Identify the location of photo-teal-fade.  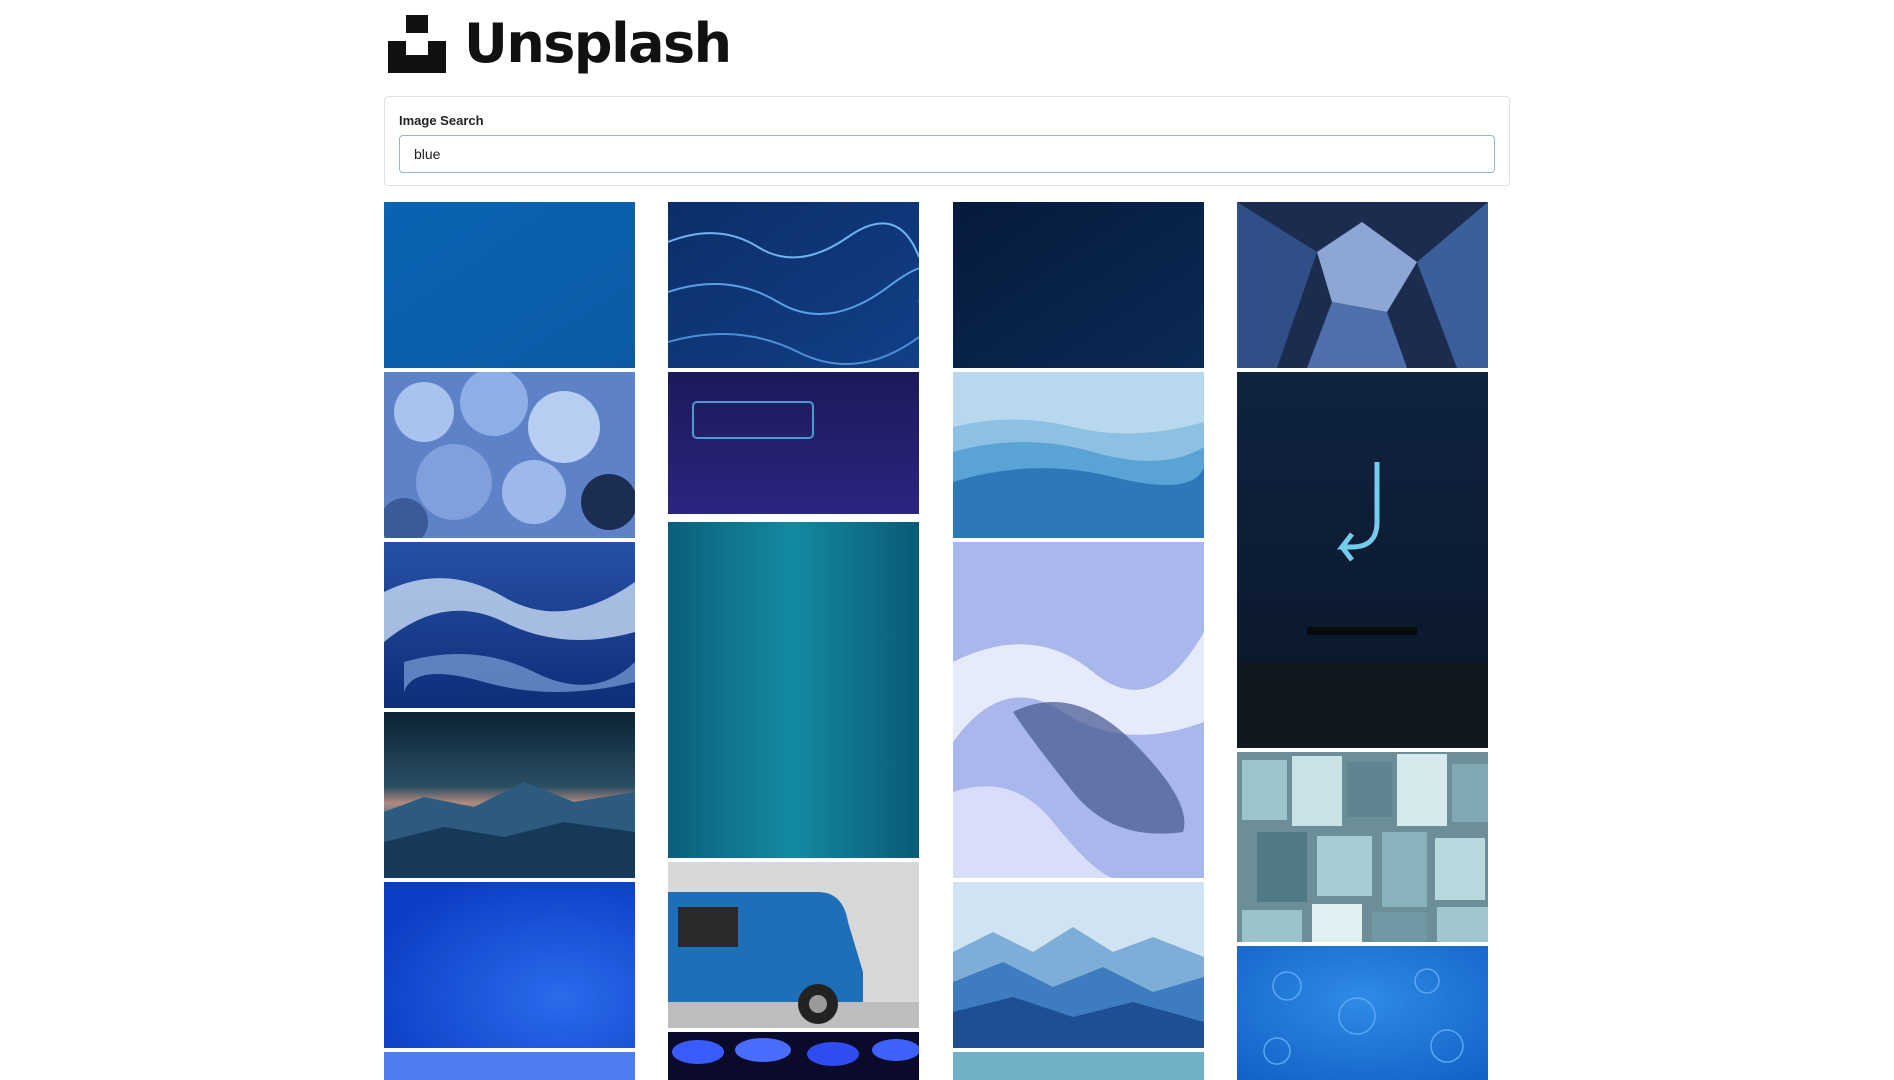
(1078, 1066).